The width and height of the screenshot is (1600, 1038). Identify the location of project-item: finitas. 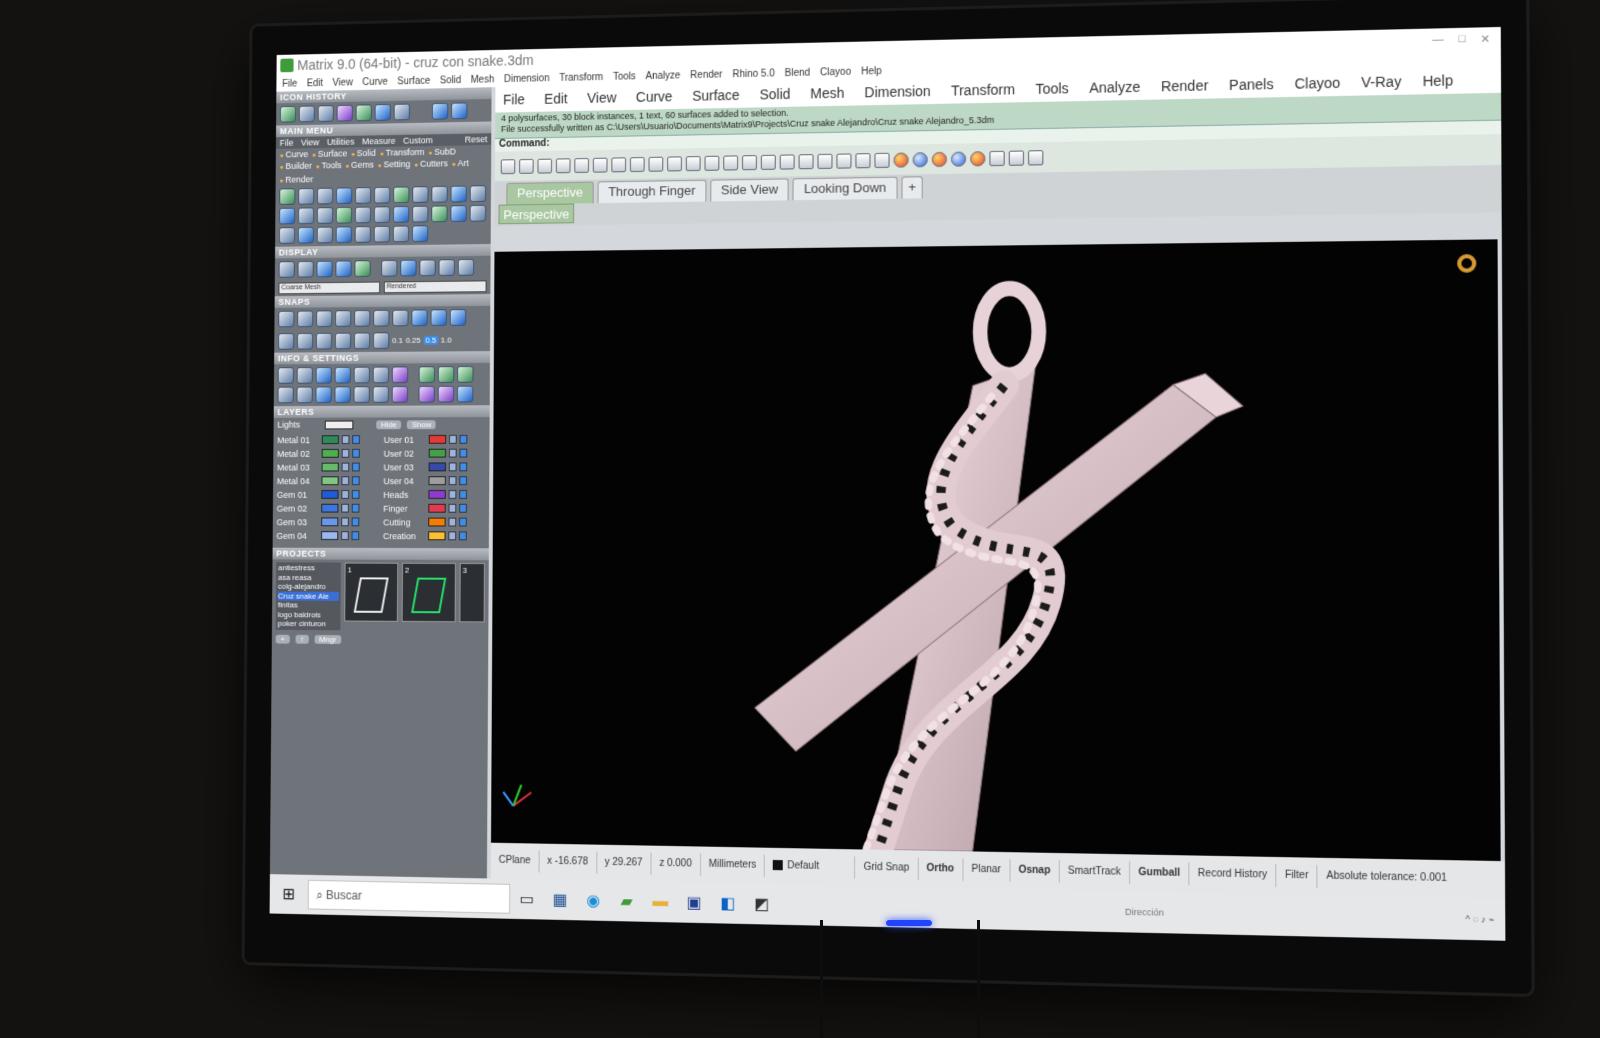
(308, 605).